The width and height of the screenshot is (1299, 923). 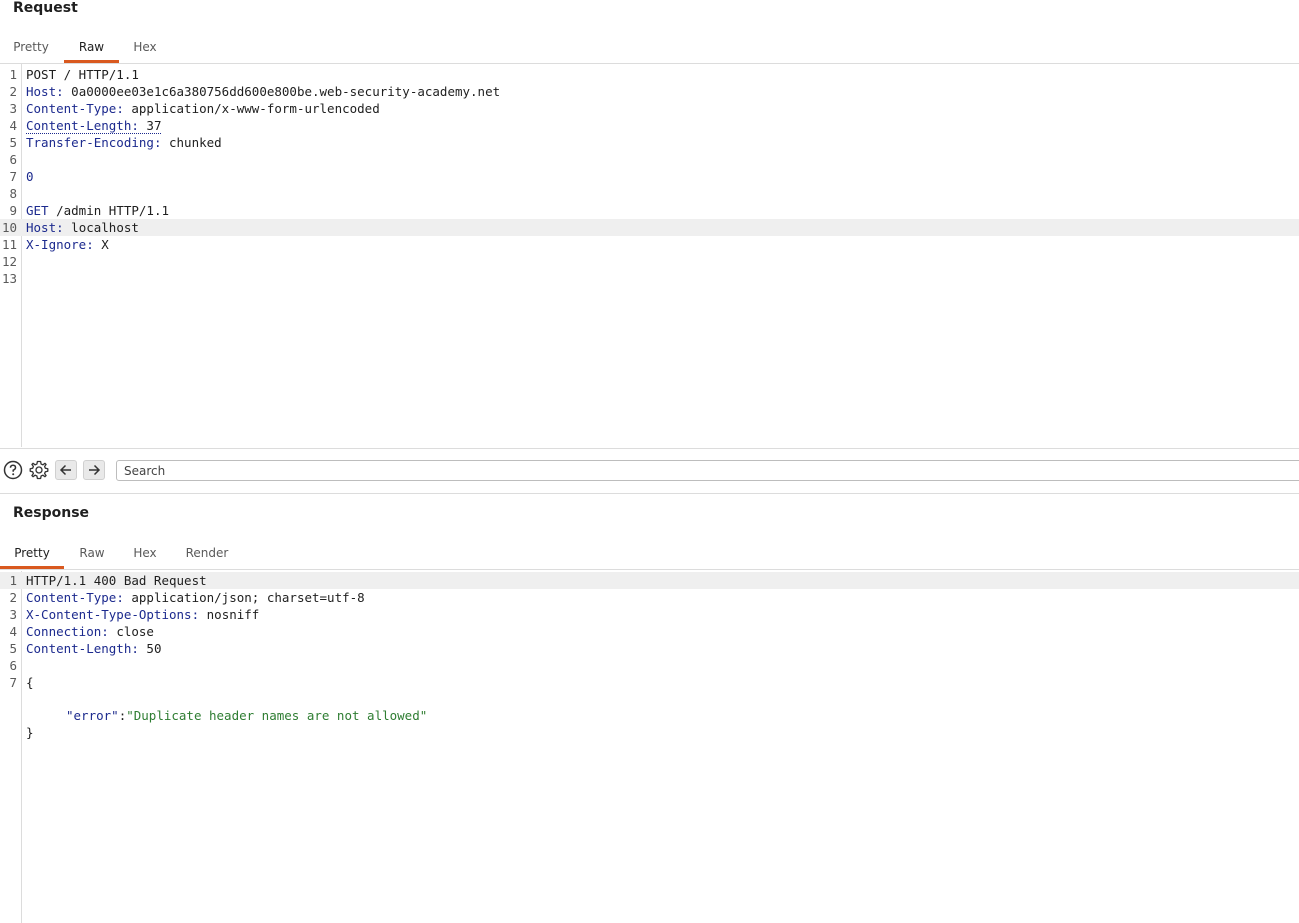 I want to click on tab-response-pretty: Pretty, so click(x=32, y=554).